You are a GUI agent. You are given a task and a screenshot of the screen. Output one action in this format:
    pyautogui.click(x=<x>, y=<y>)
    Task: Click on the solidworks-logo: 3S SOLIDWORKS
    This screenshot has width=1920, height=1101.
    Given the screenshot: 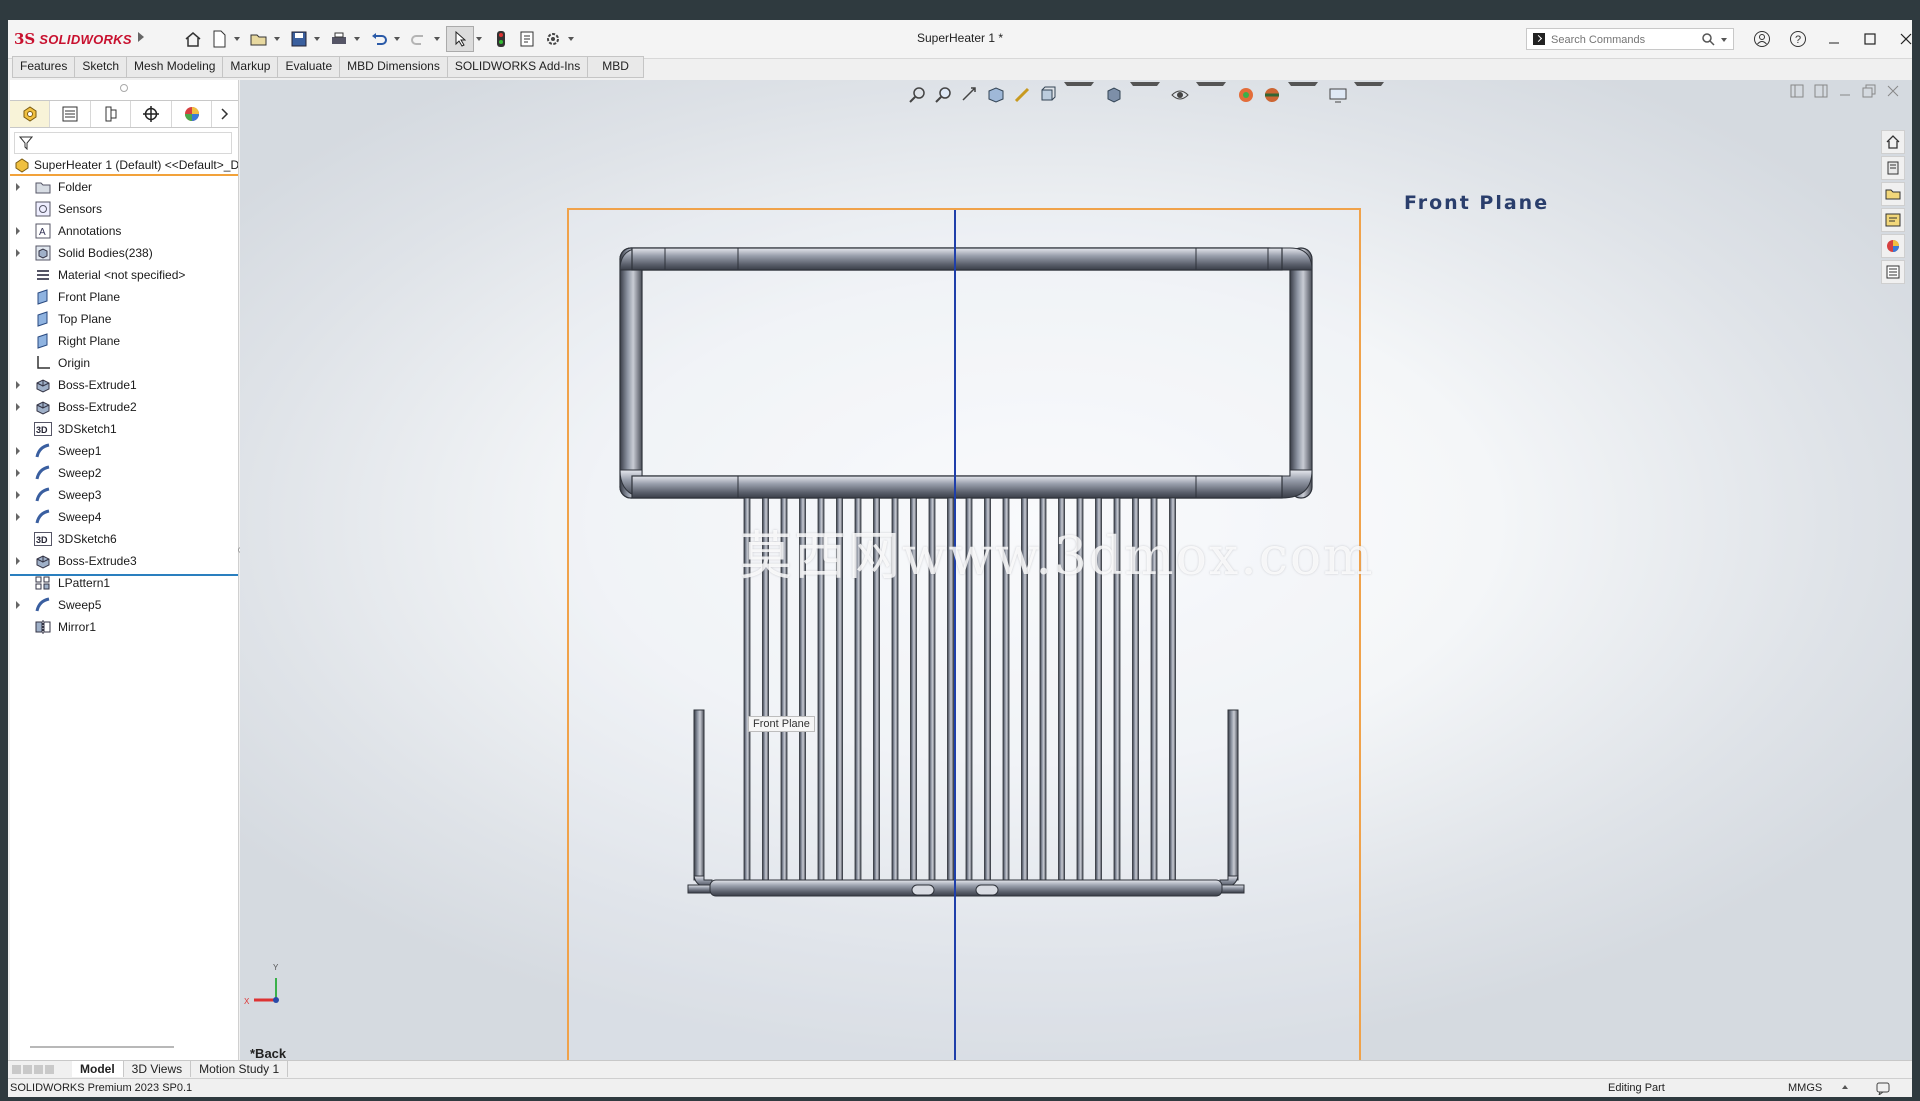 What is the action you would take?
    pyautogui.click(x=73, y=39)
    